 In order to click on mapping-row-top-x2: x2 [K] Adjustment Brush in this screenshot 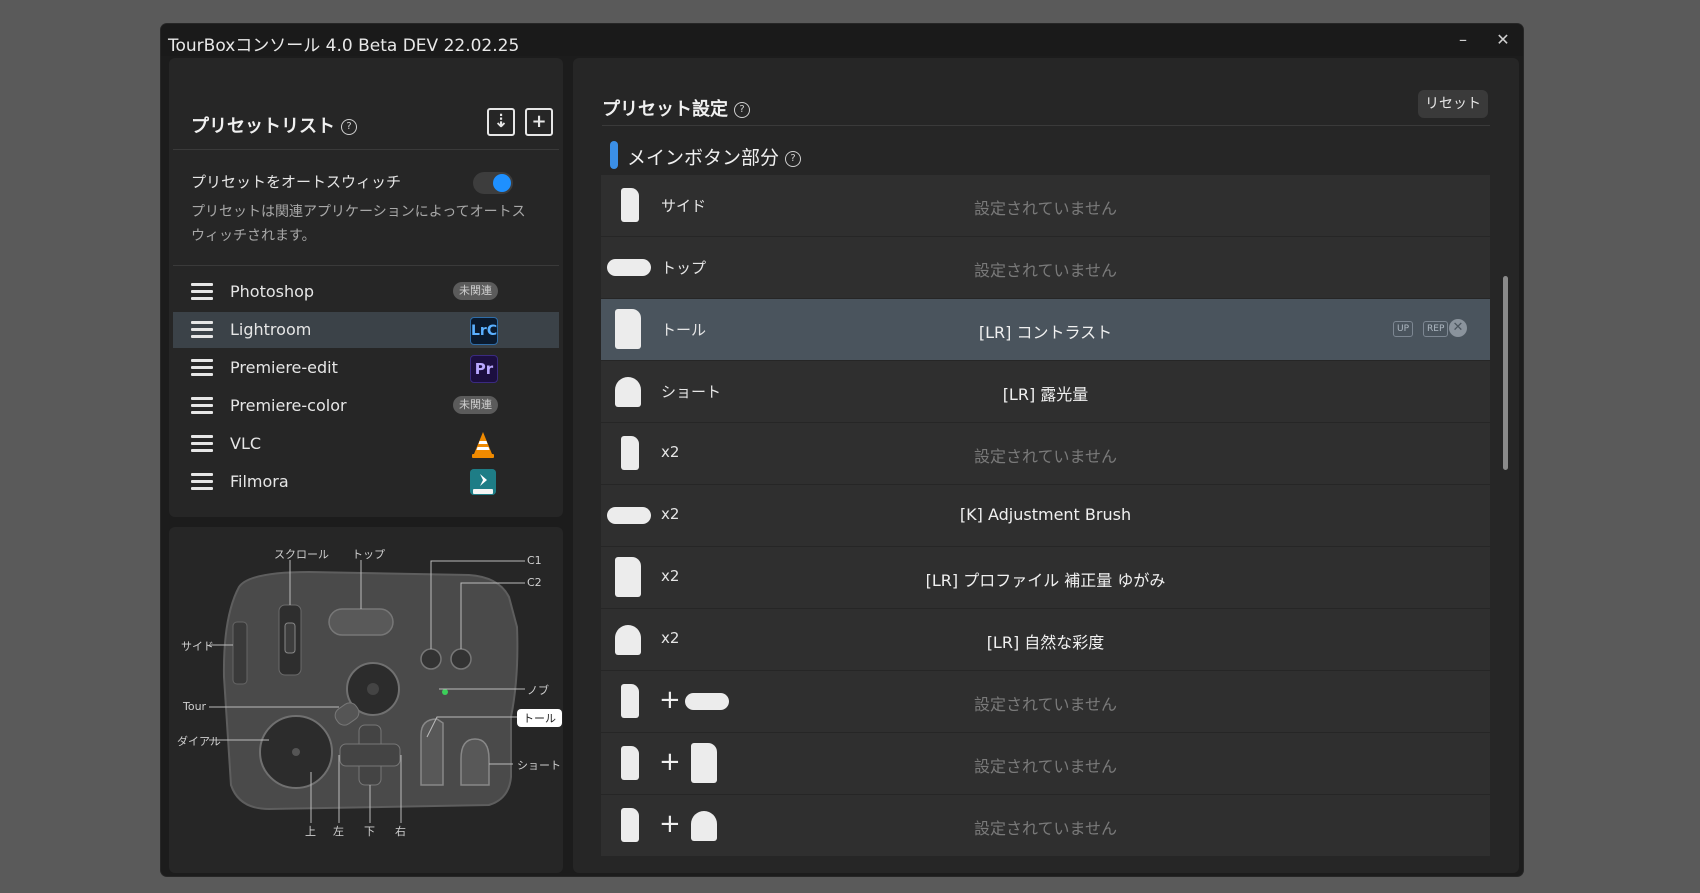, I will do `click(1045, 516)`.